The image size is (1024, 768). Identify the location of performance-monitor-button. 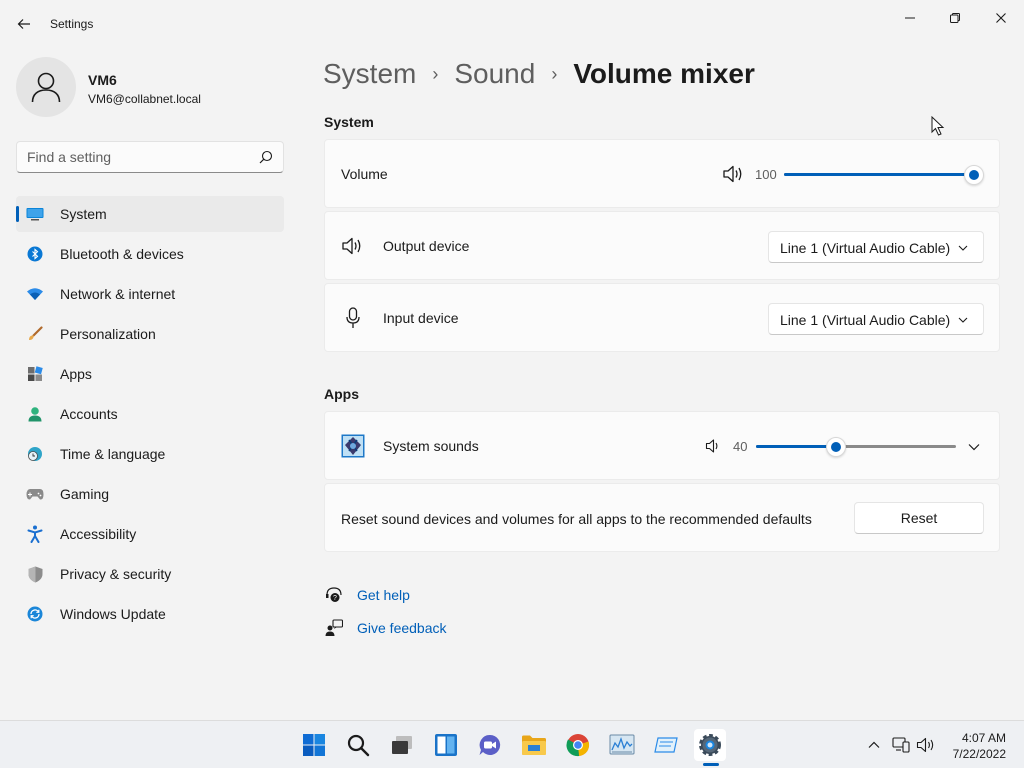
(622, 745).